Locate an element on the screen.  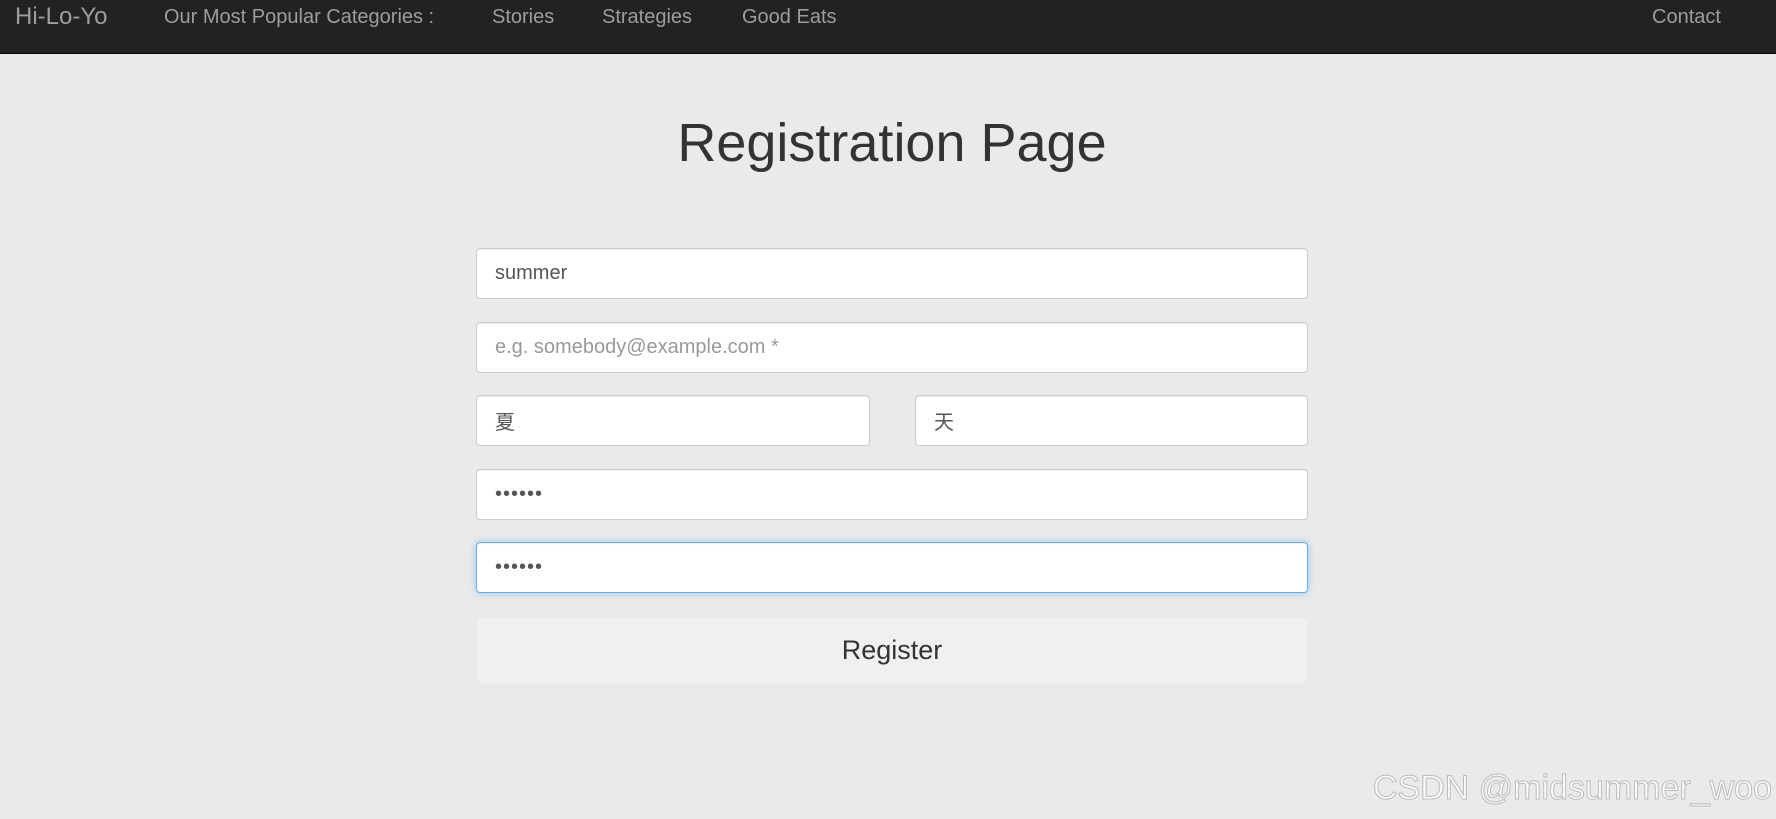
username-input is located at coordinates (892, 273).